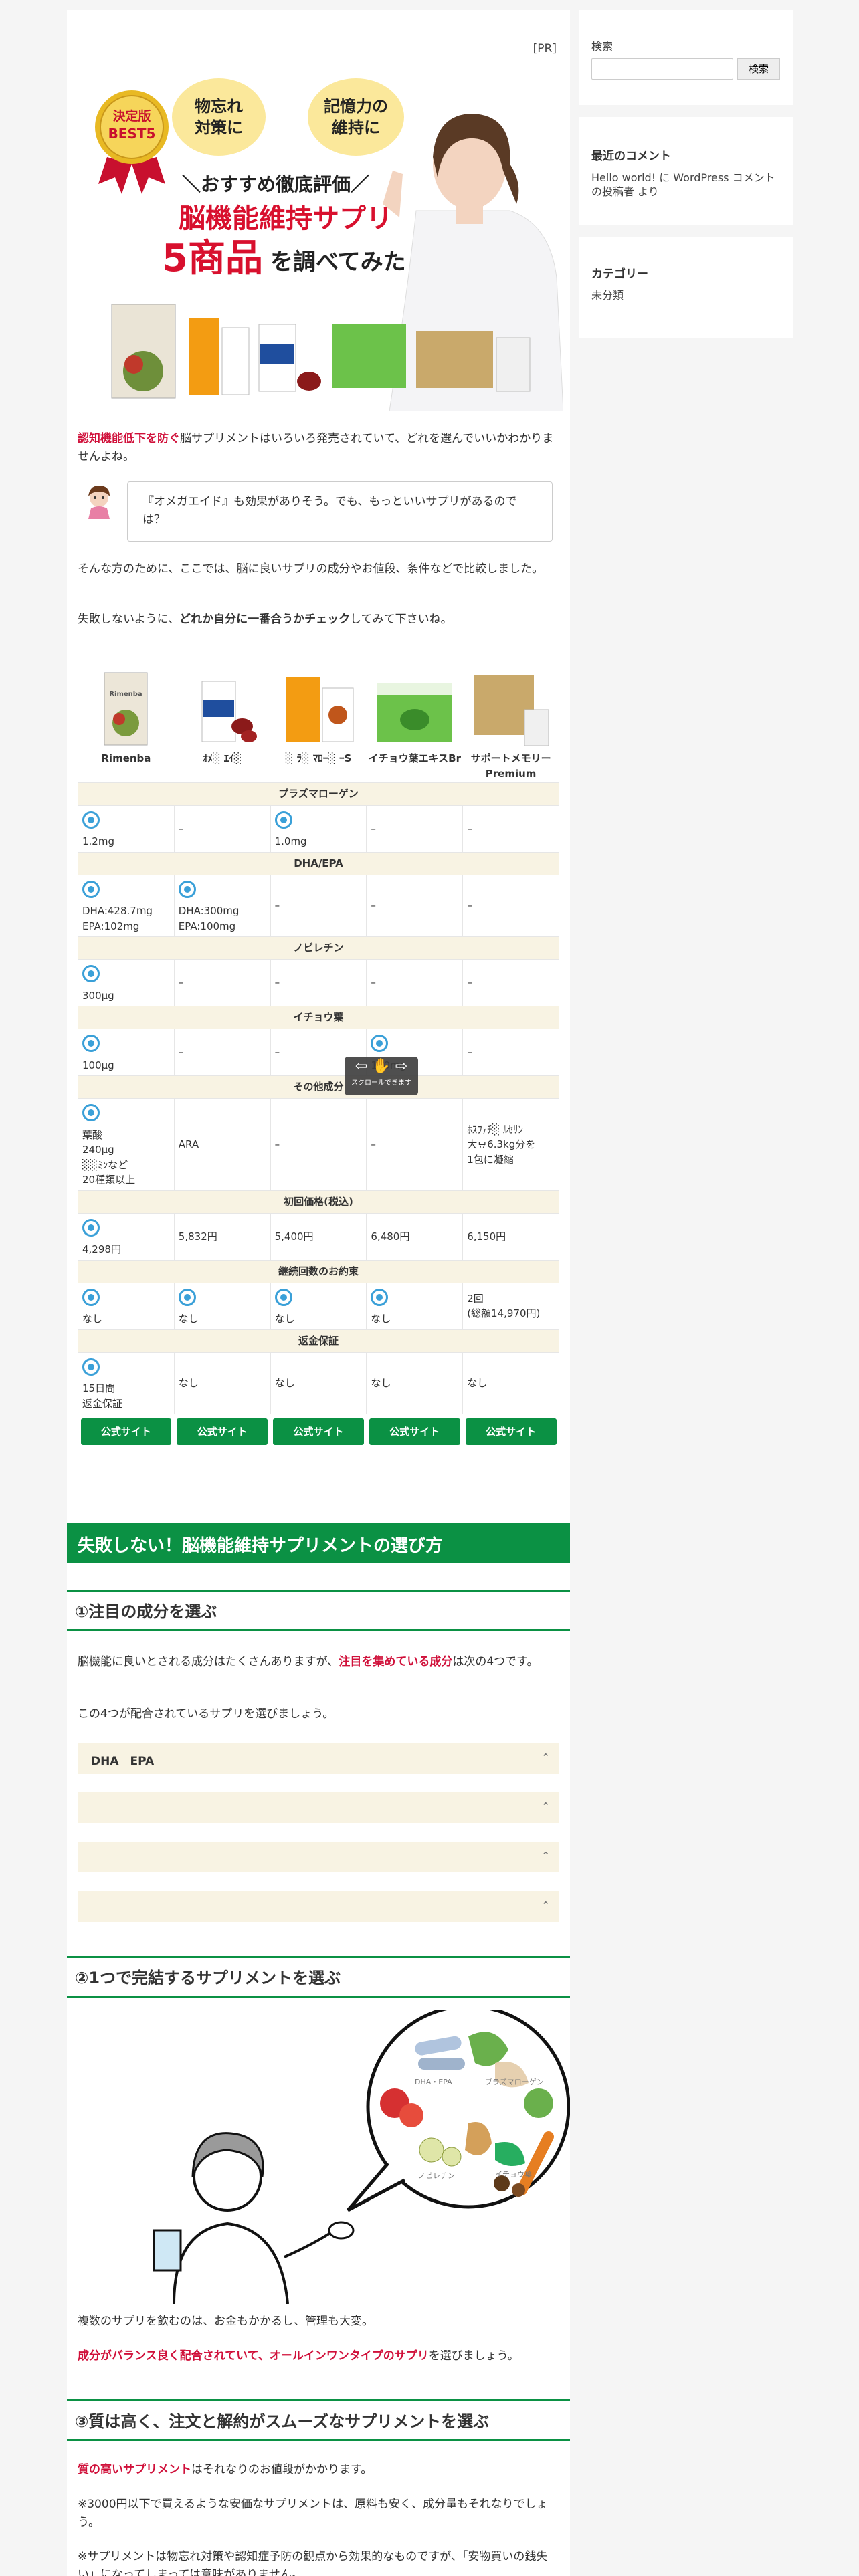  Describe the element at coordinates (356, 117) in the screenshot. I see `speech-bubble-2: 記憶力の 維持に` at that location.